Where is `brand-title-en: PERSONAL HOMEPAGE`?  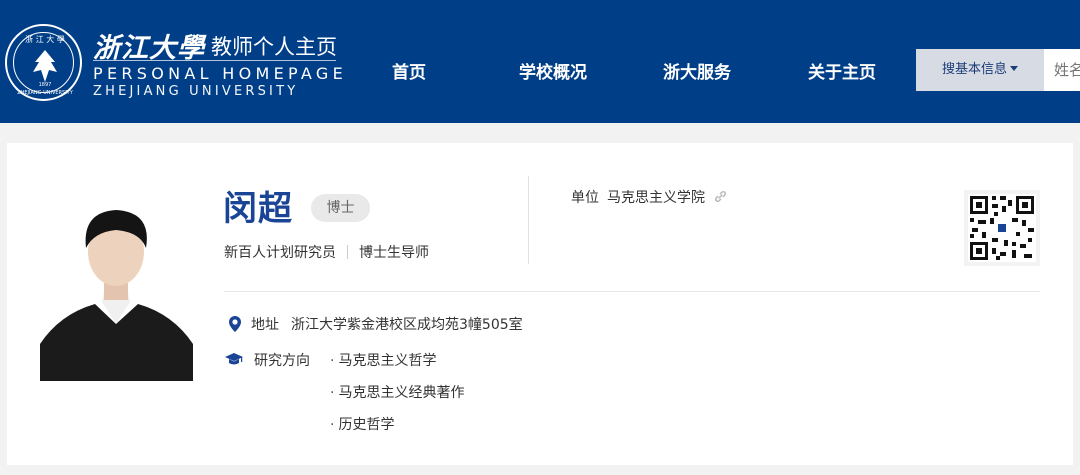 brand-title-en: PERSONAL HOMEPAGE is located at coordinates (220, 73).